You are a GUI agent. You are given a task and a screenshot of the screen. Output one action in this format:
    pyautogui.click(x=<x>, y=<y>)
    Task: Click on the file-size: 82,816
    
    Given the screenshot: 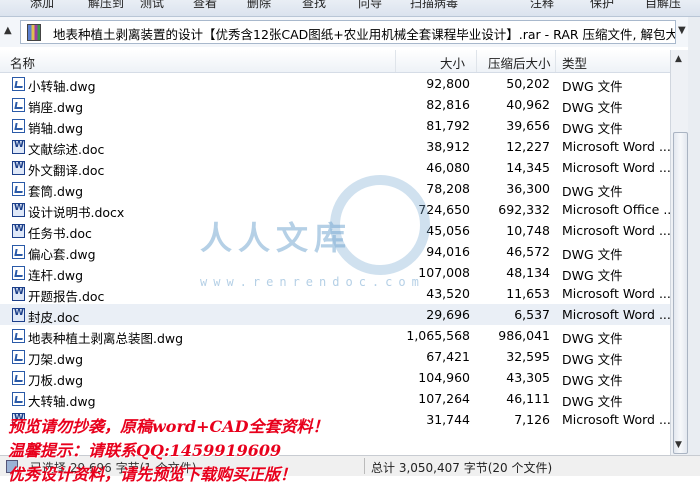 What is the action you would take?
    pyautogui.click(x=448, y=104)
    